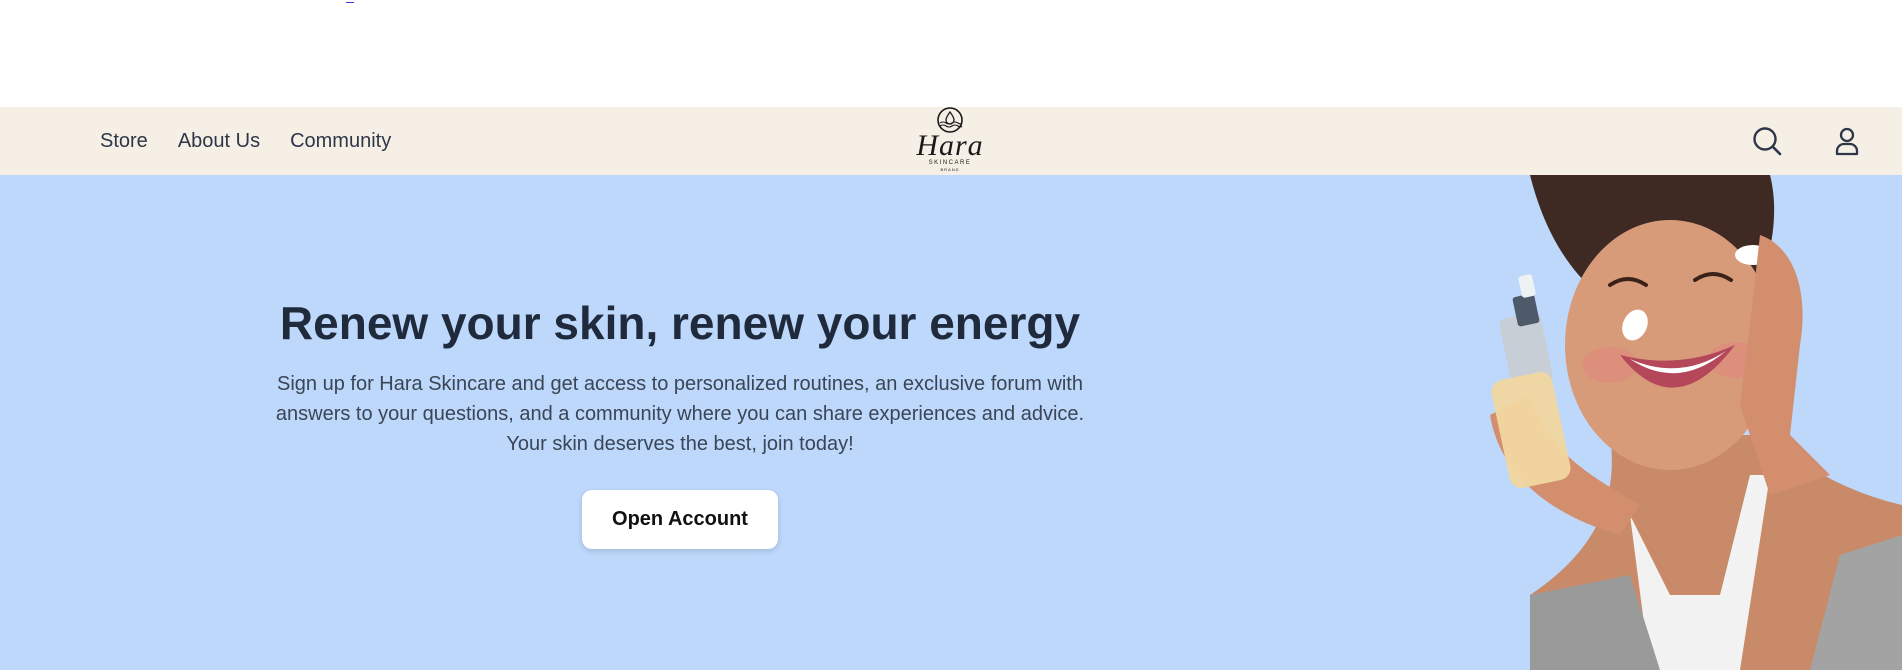 The height and width of the screenshot is (670, 1902). I want to click on nav-links: Store About Us Community, so click(245, 141).